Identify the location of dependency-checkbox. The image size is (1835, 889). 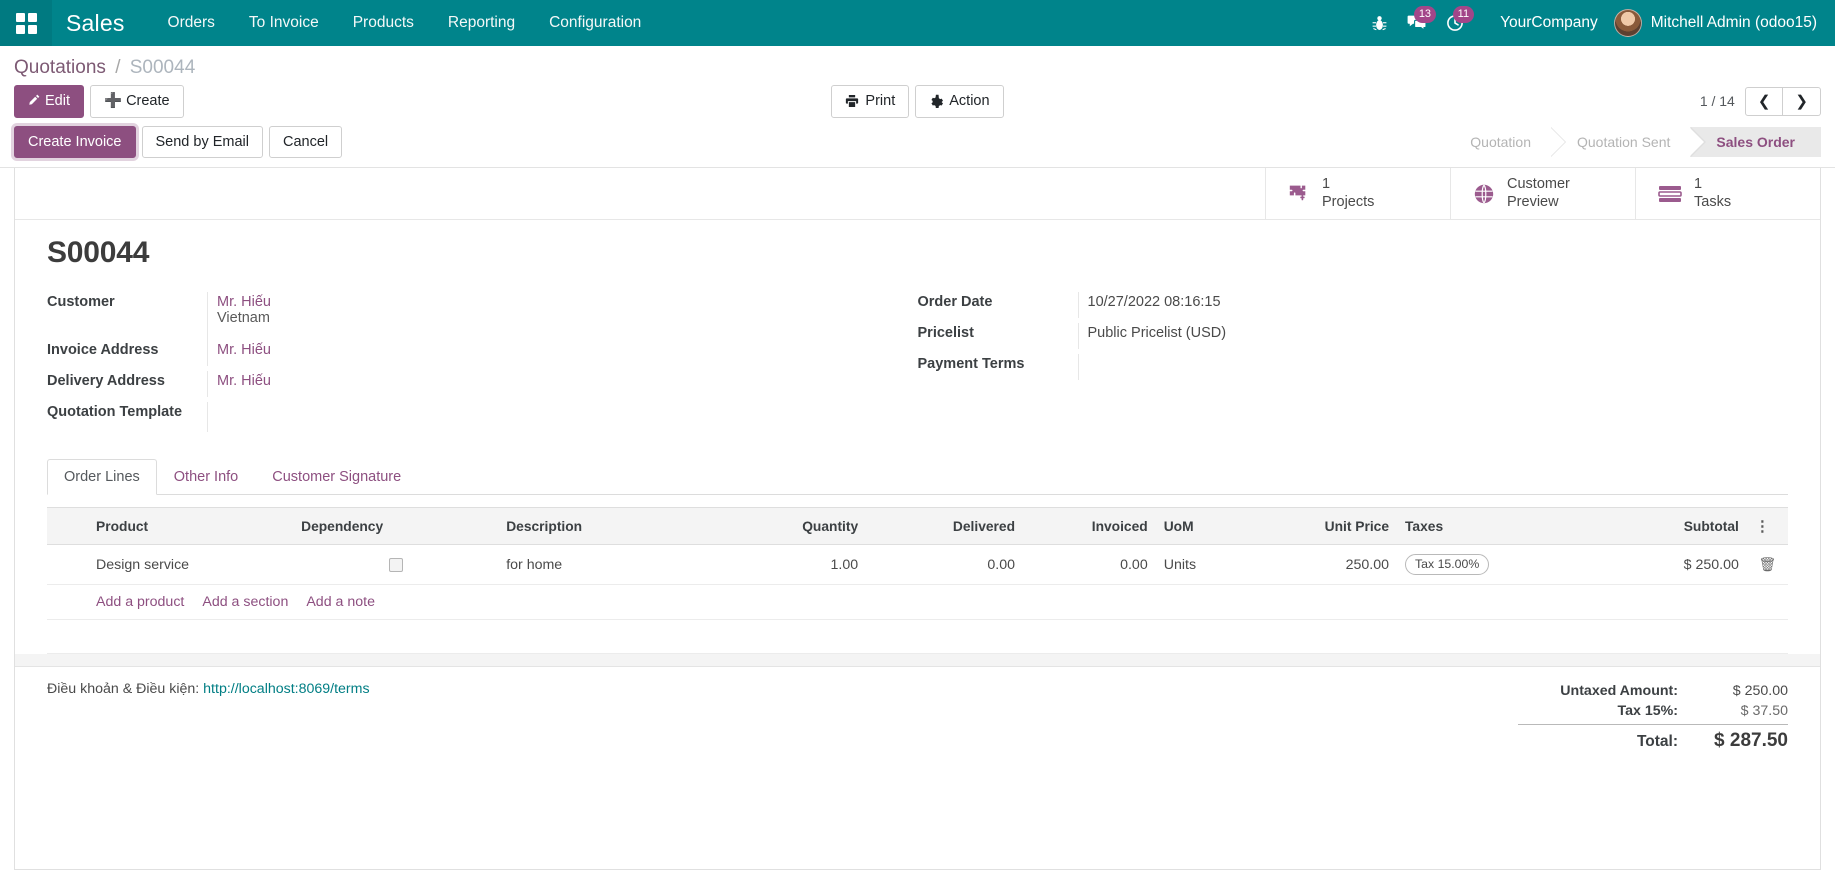
(395, 564).